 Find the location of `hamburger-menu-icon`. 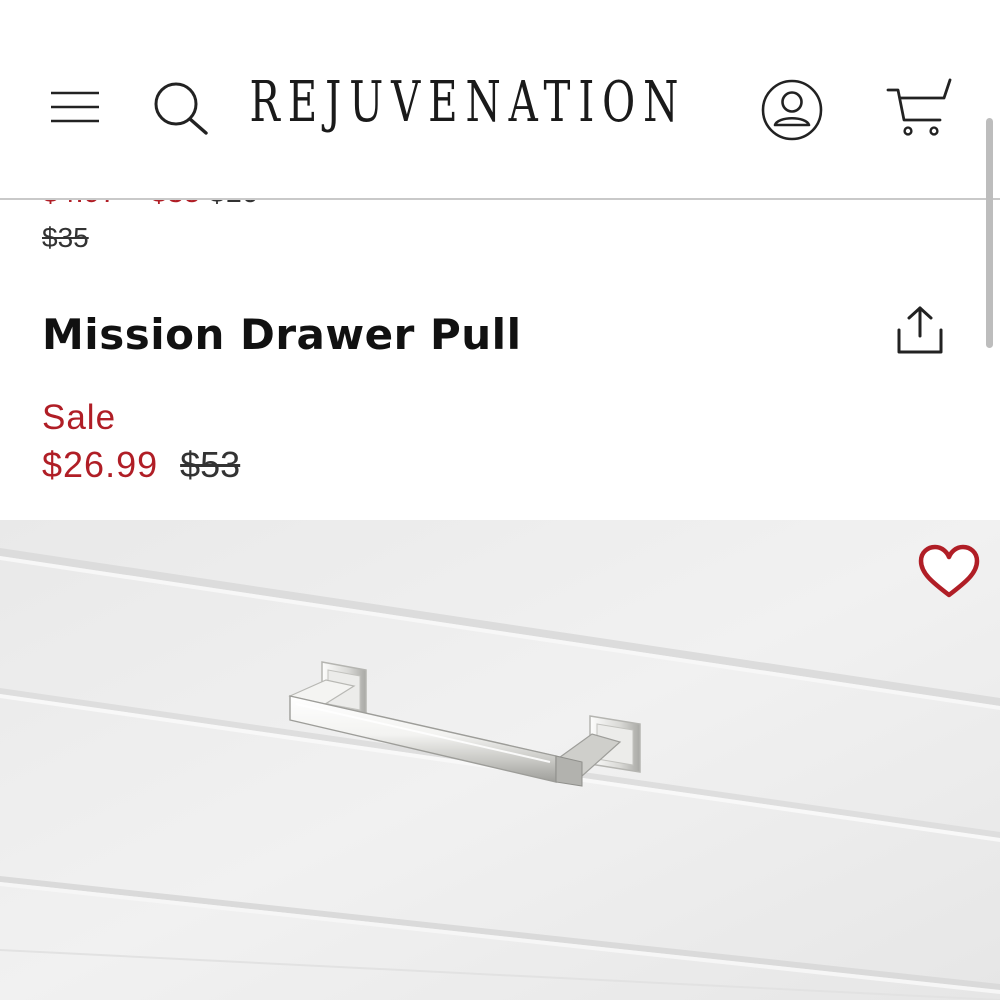

hamburger-menu-icon is located at coordinates (75, 107).